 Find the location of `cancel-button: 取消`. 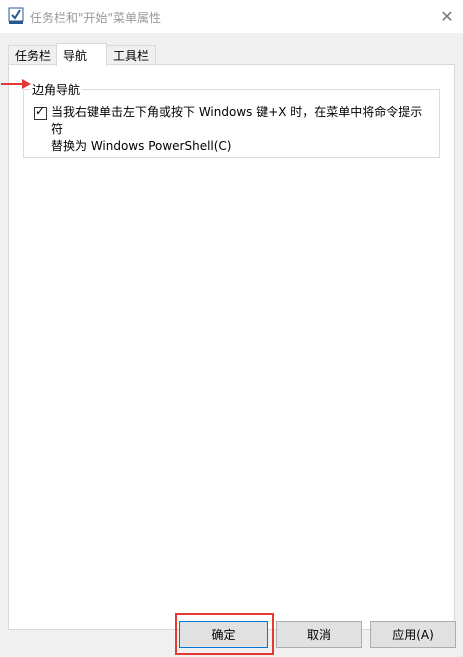

cancel-button: 取消 is located at coordinates (319, 634).